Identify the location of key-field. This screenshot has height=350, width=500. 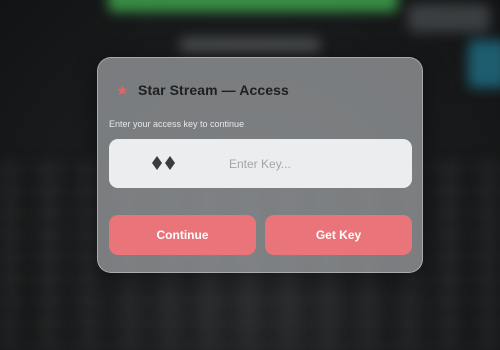
(260, 163).